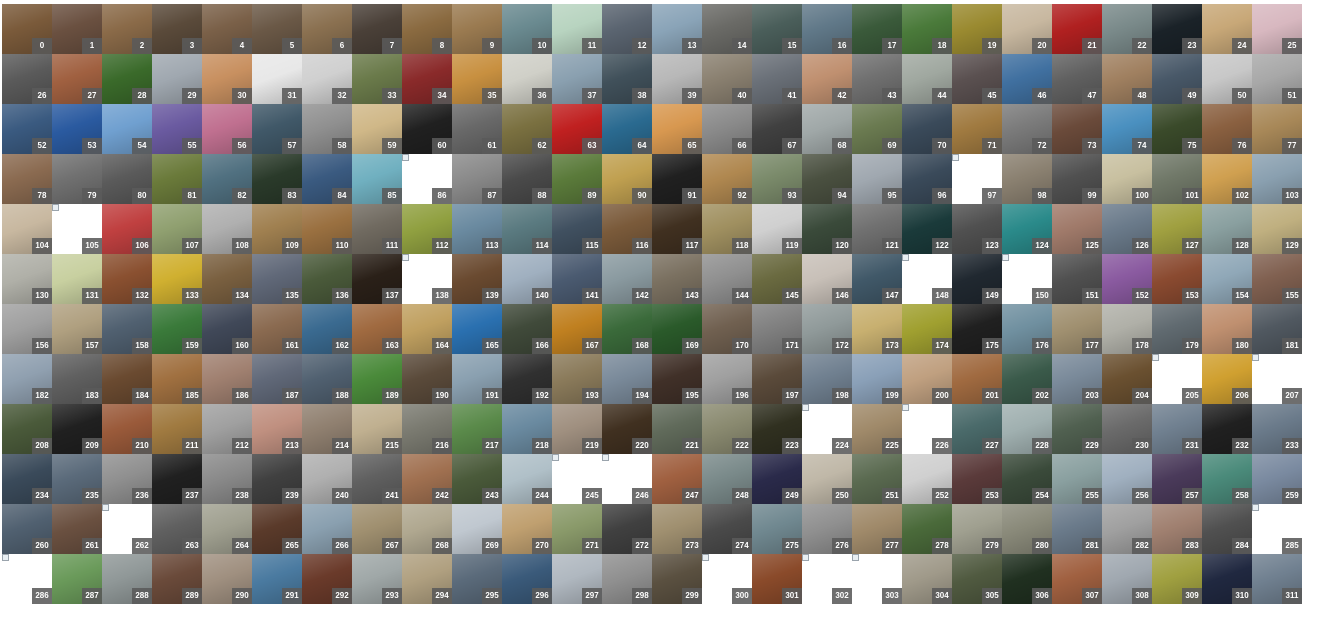  I want to click on image-thumbnail: 85, so click(377, 179).